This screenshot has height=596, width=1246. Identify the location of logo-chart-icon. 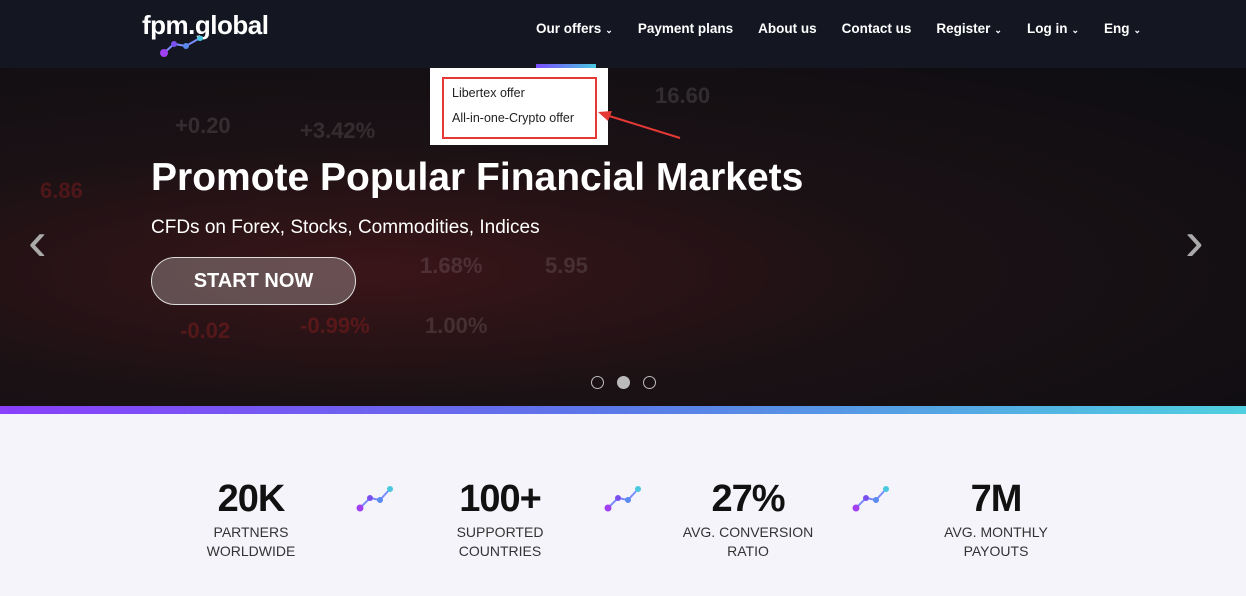
(181, 46).